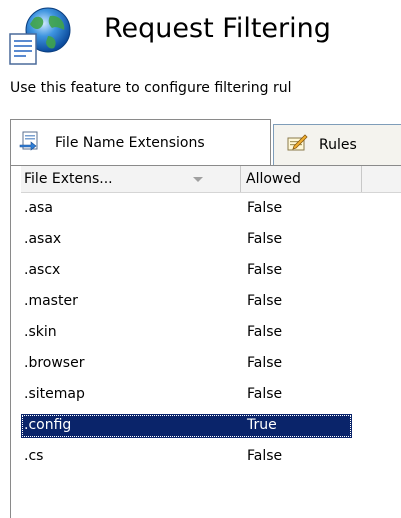 The image size is (401, 518). Describe the element at coordinates (54, 394) in the screenshot. I see `extension-cell: .sitemap` at that location.